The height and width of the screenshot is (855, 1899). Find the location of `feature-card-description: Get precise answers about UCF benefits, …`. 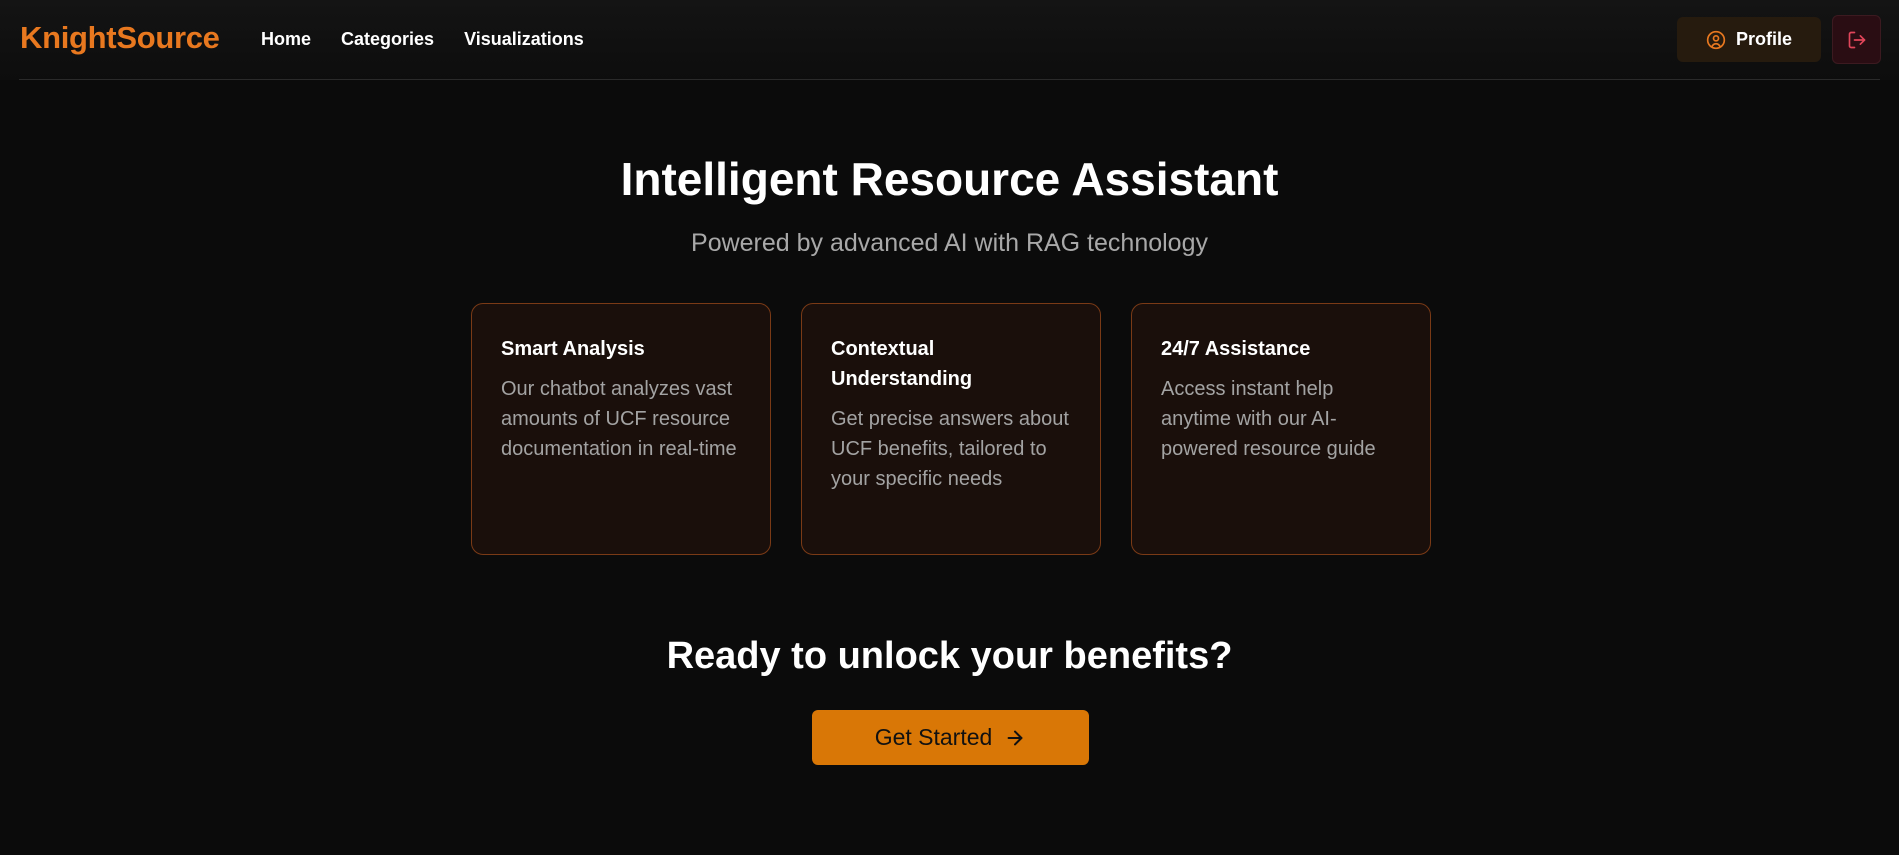

feature-card-description: Get precise answers about UCF benefits, … is located at coordinates (950, 449).